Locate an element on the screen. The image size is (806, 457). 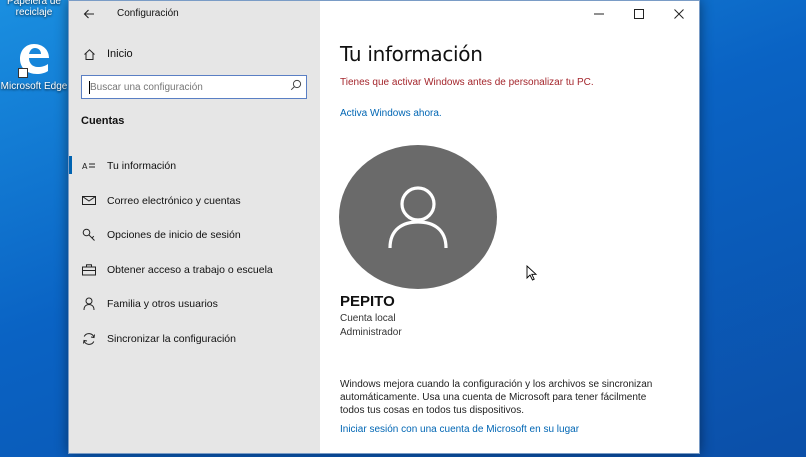
page-title: Tu información is located at coordinates (411, 54).